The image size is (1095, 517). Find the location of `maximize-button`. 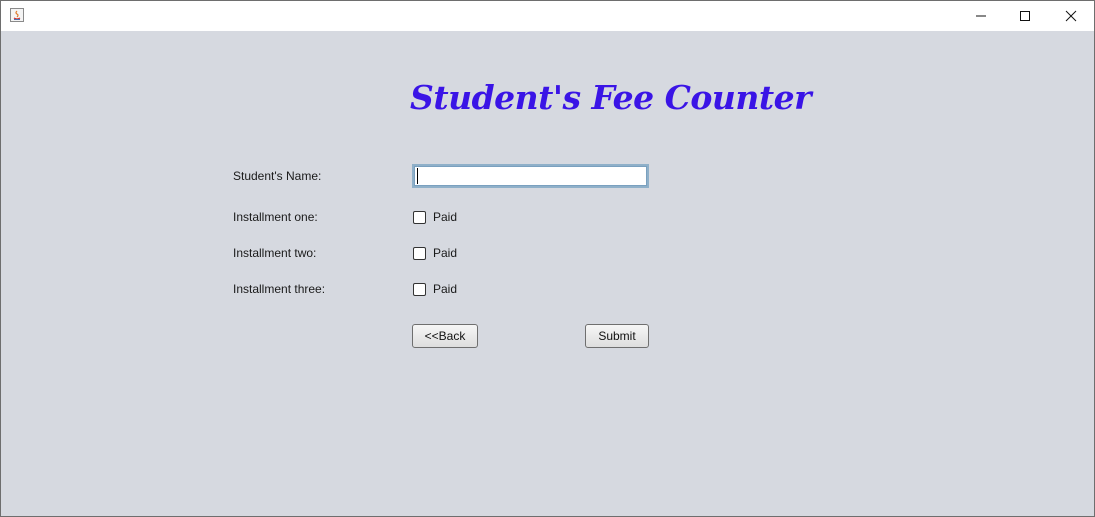

maximize-button is located at coordinates (1025, 16).